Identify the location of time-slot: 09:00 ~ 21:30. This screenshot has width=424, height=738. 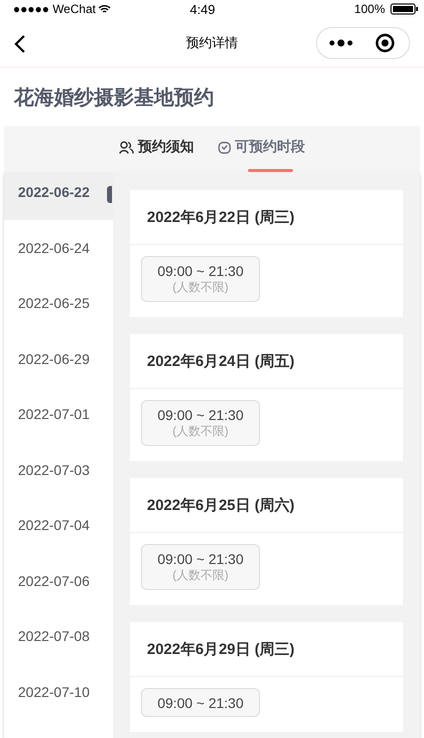
(200, 702).